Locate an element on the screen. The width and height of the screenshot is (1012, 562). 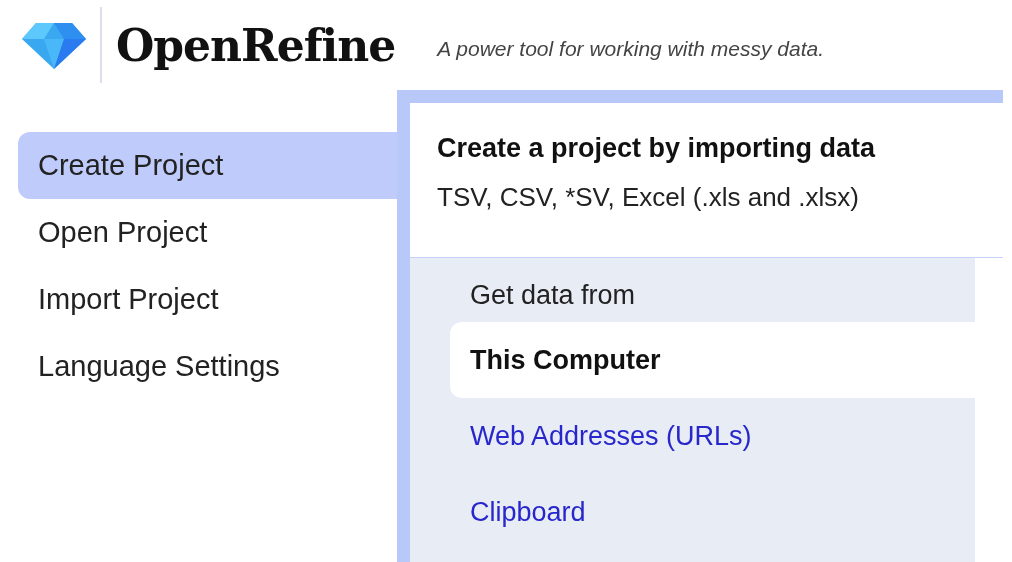
panel-title: Create a project by importing data is located at coordinates (657, 148).